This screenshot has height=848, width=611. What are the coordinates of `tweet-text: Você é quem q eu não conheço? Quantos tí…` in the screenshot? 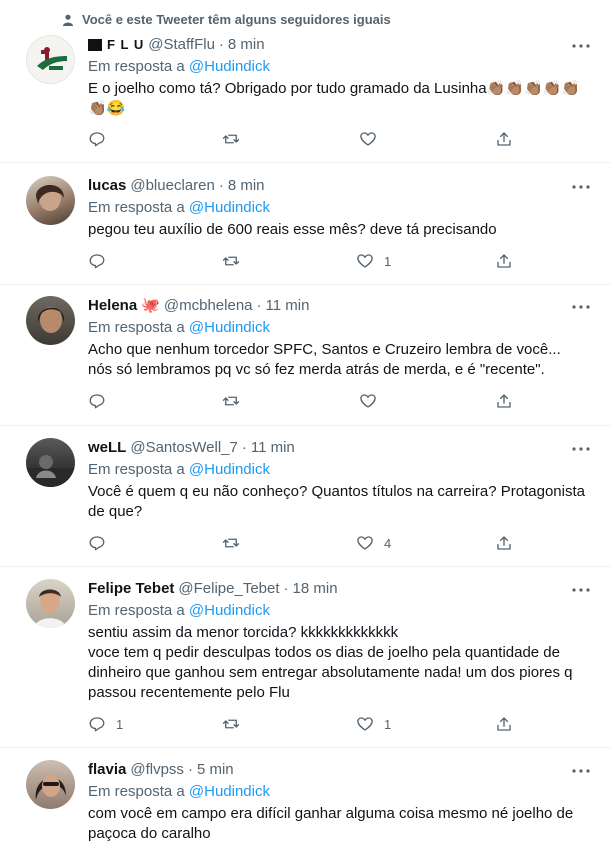 It's located at (336, 501).